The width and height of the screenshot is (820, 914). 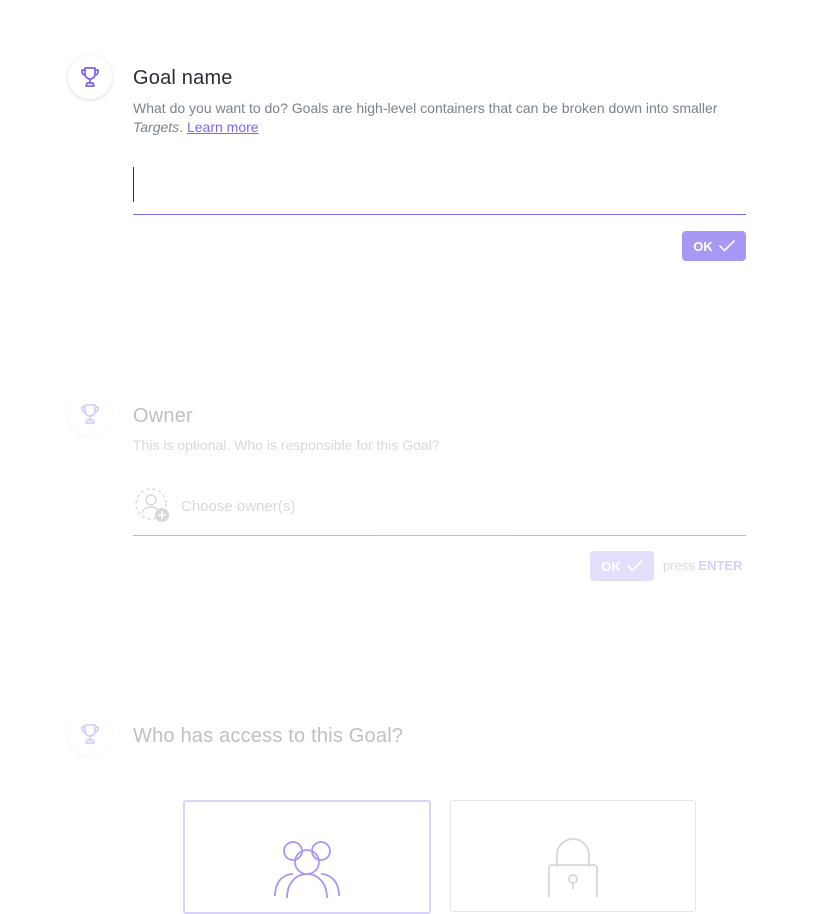 What do you see at coordinates (679, 565) in the screenshot?
I see `press-text: press` at bounding box center [679, 565].